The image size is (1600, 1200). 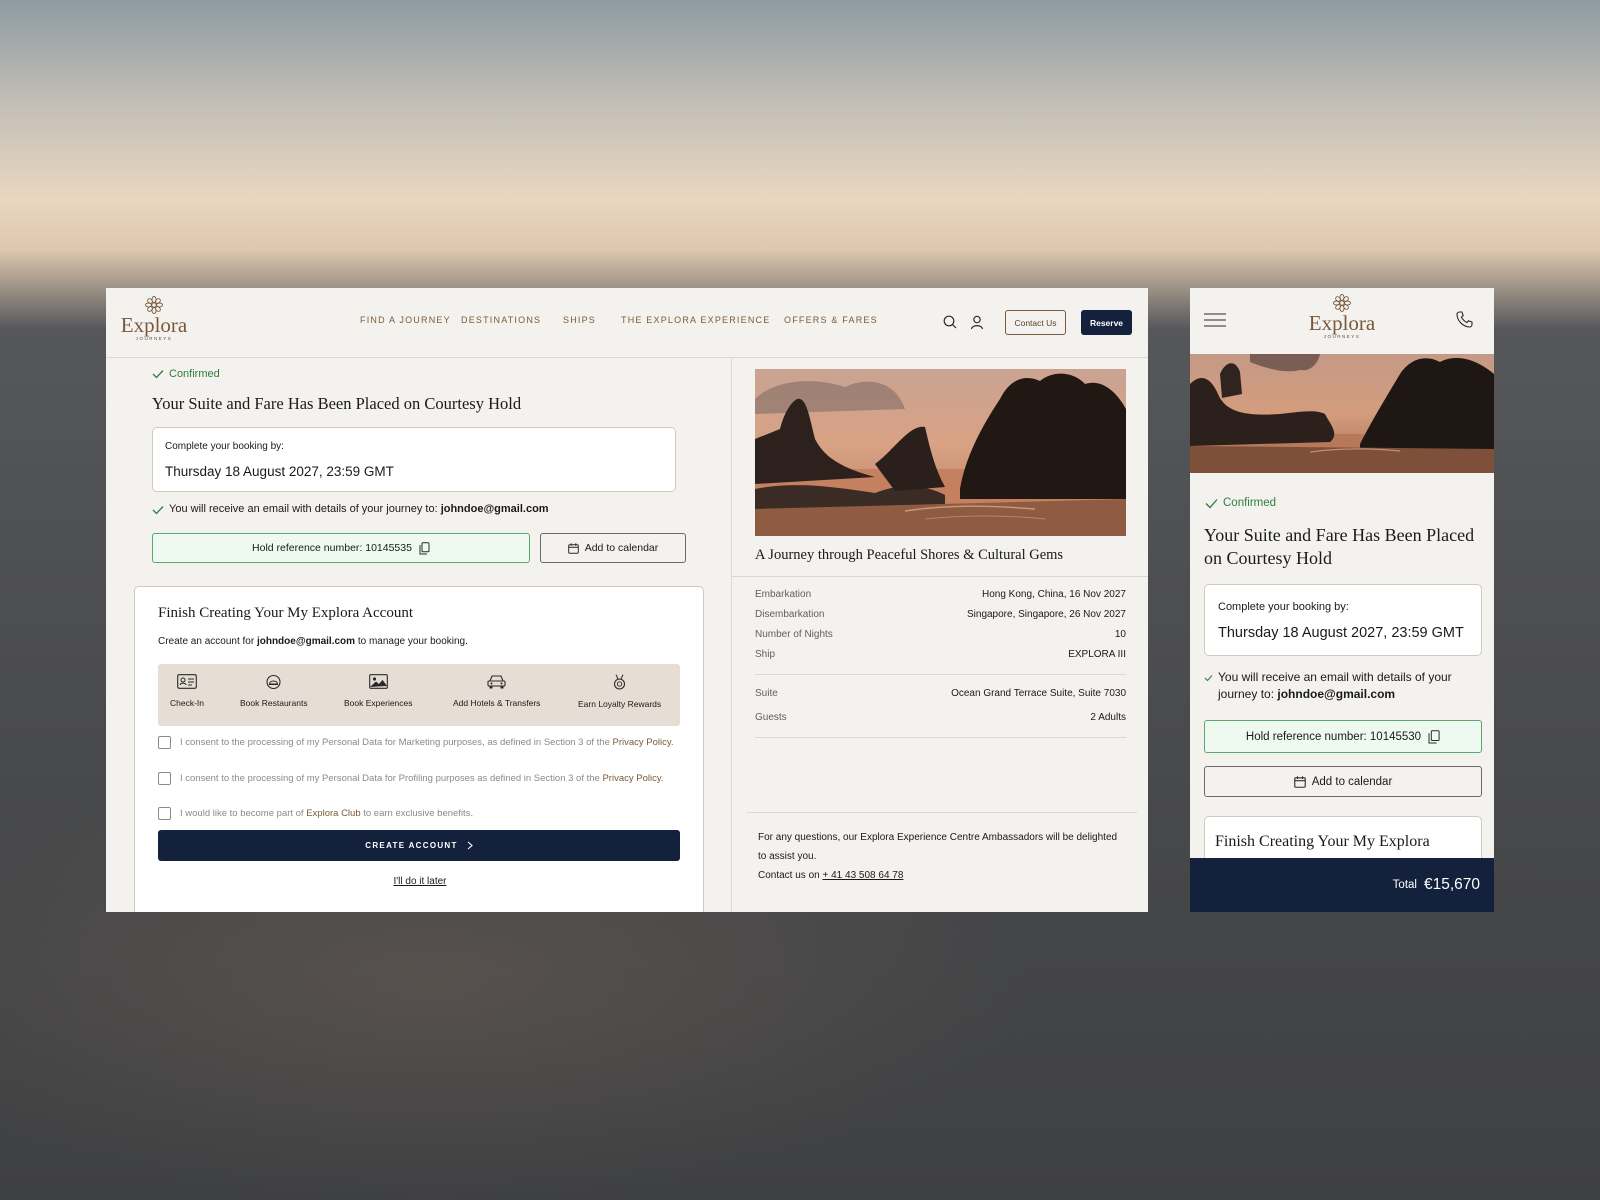 What do you see at coordinates (1035, 322) in the screenshot?
I see `contact-us-button: Contact Us` at bounding box center [1035, 322].